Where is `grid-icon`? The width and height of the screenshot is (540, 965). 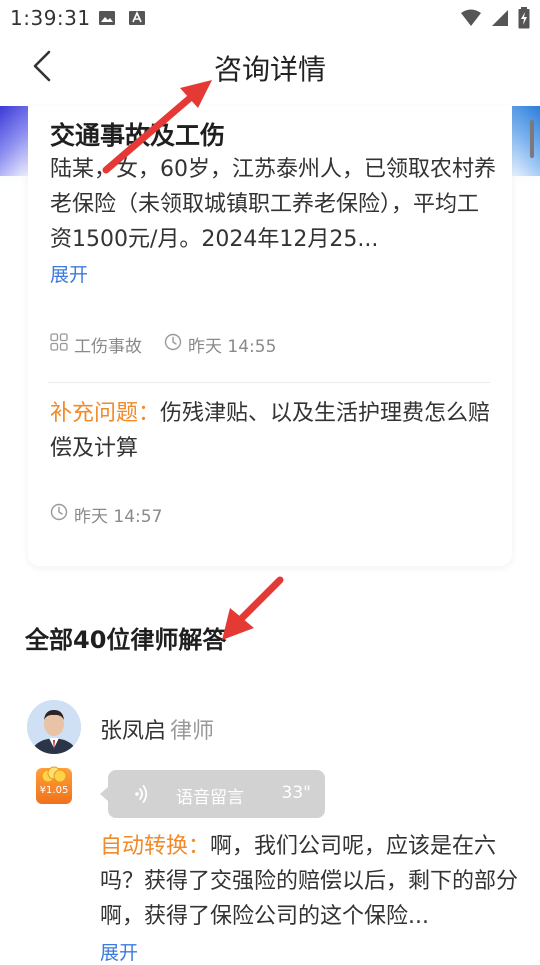
grid-icon is located at coordinates (62, 344).